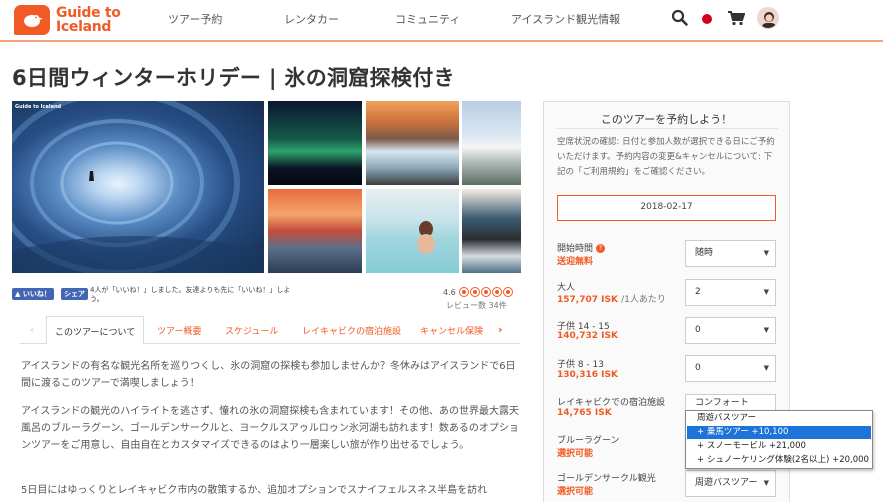  Describe the element at coordinates (36, 294) in the screenshot. I see `facebook-like-label: いいね！` at that location.